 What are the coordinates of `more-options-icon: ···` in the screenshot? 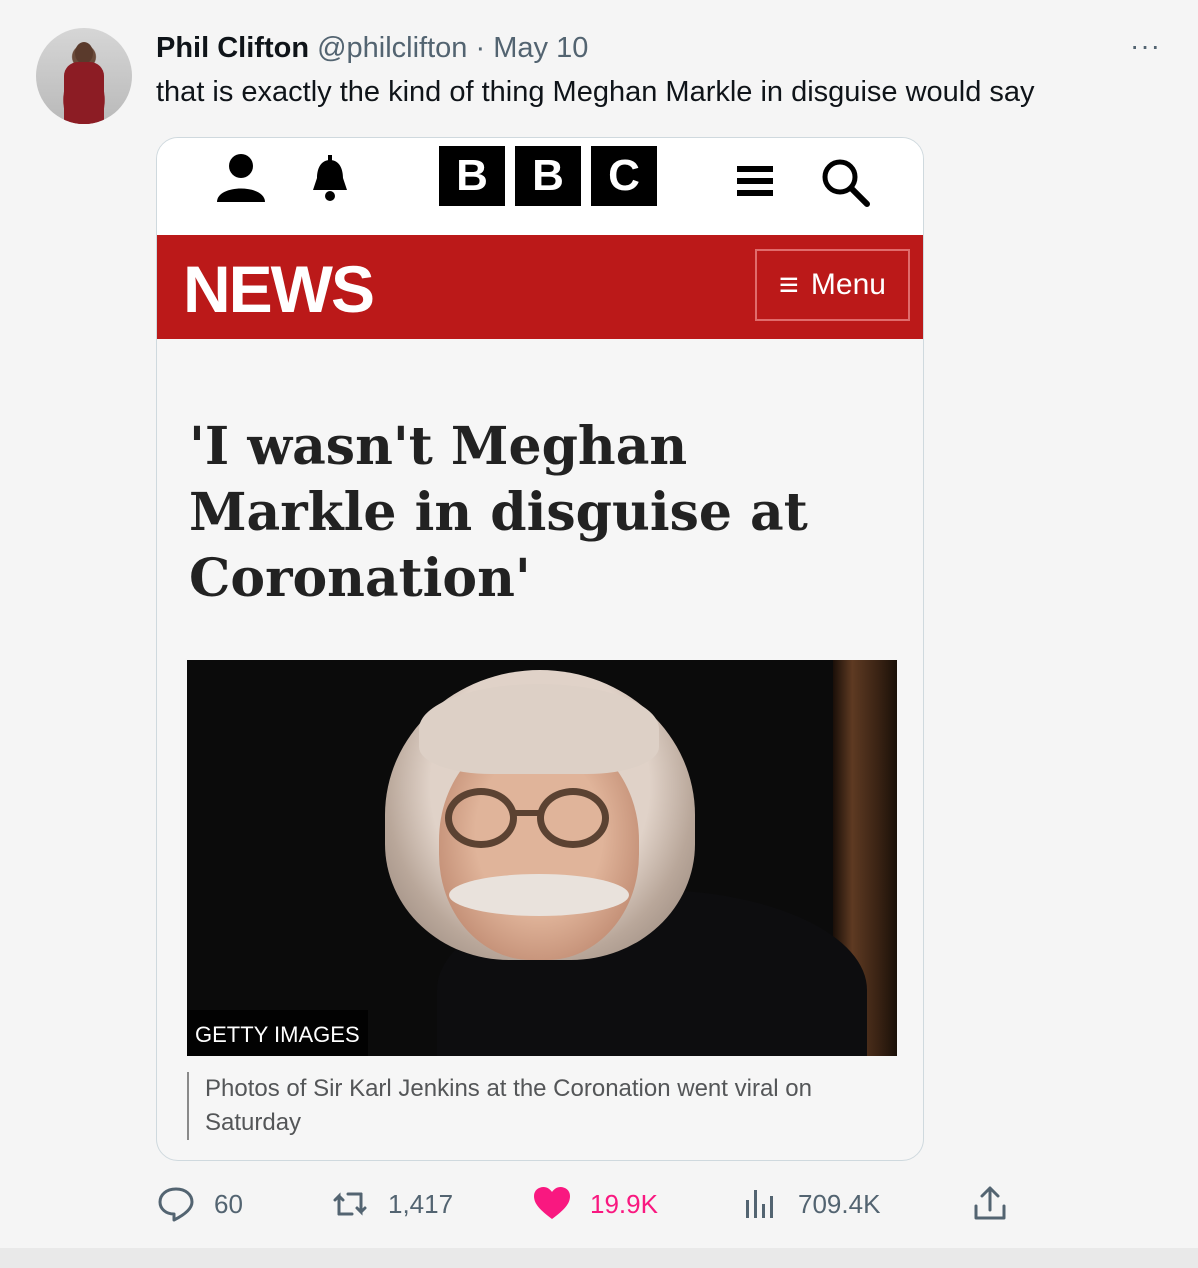 It's located at (1145, 46).